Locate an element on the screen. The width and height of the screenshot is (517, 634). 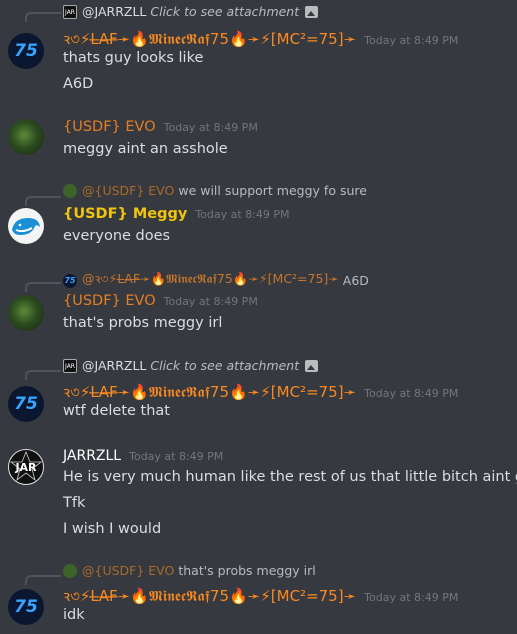
message-text: idk is located at coordinates (74, 615).